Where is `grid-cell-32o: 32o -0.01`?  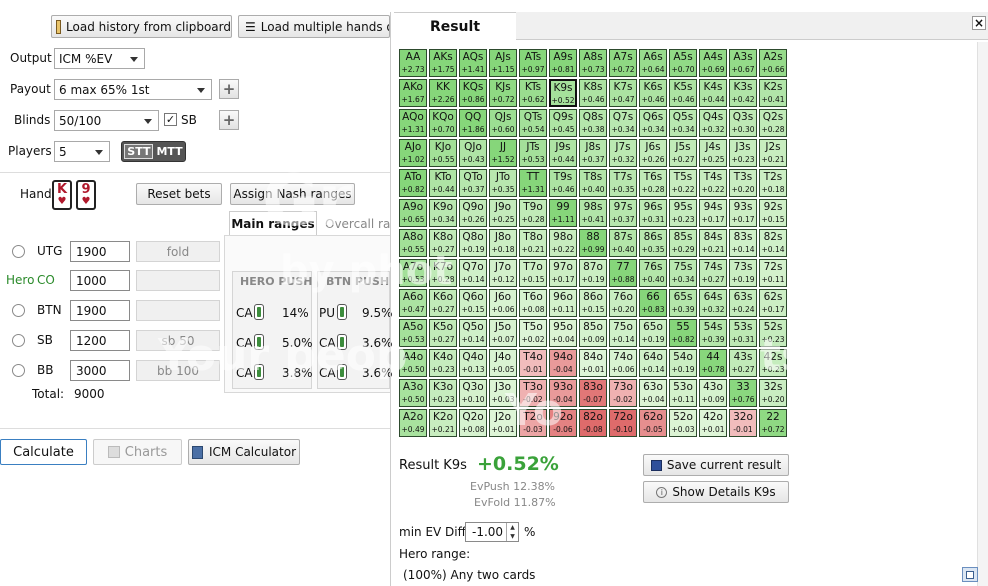
grid-cell-32o: 32o -0.01 is located at coordinates (743, 423).